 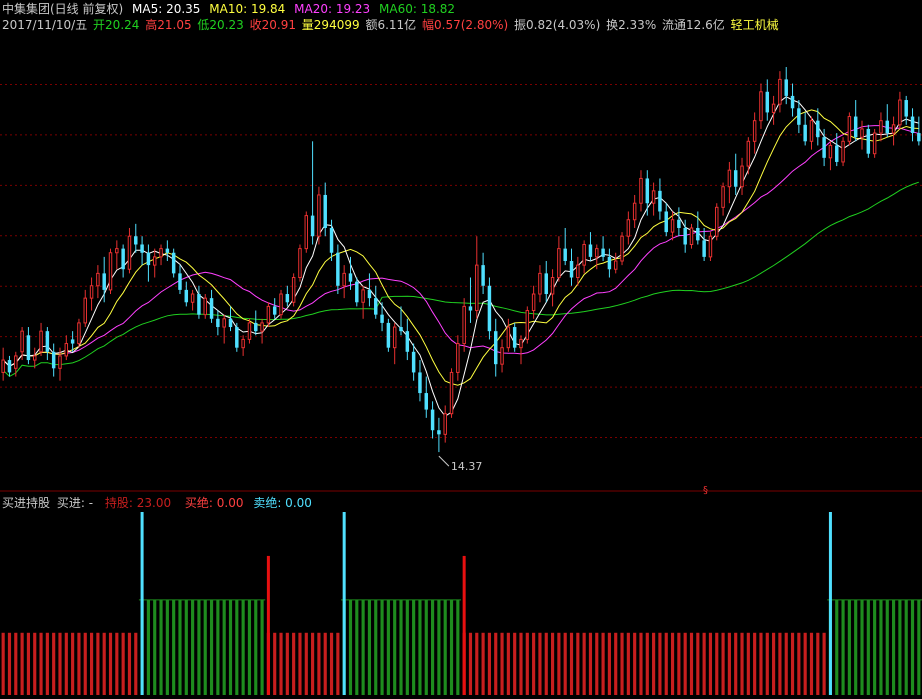 I want to click on min-price-pointer, so click(x=444, y=461).